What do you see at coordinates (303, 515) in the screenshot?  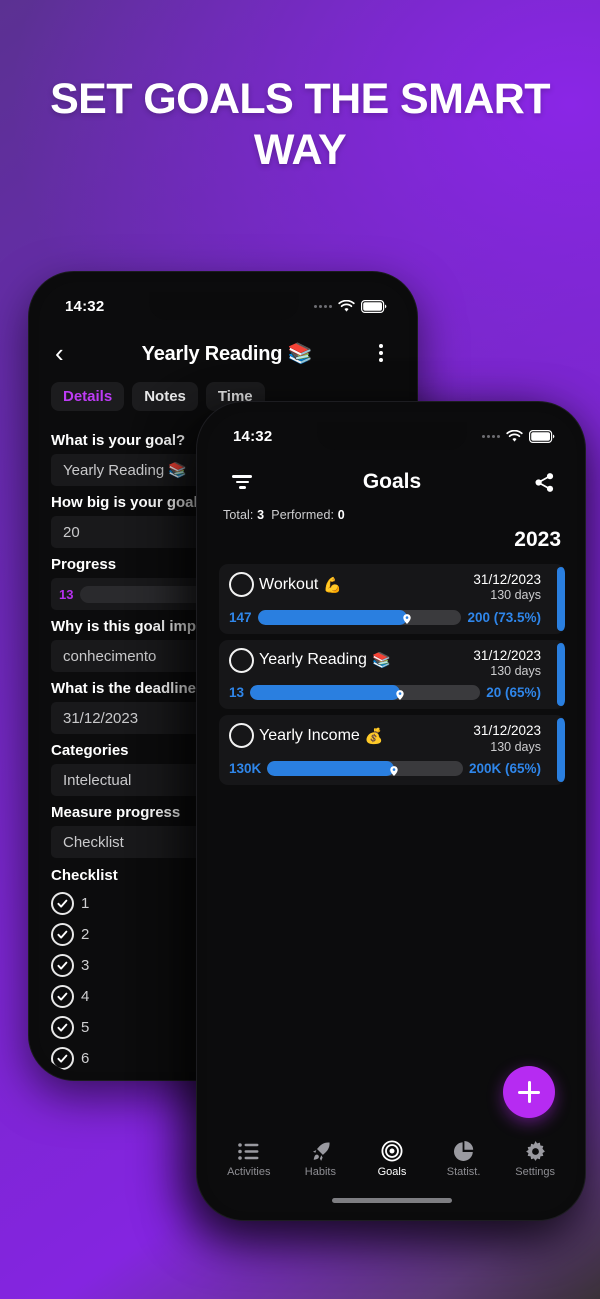 I see `performed-label: Performed:` at bounding box center [303, 515].